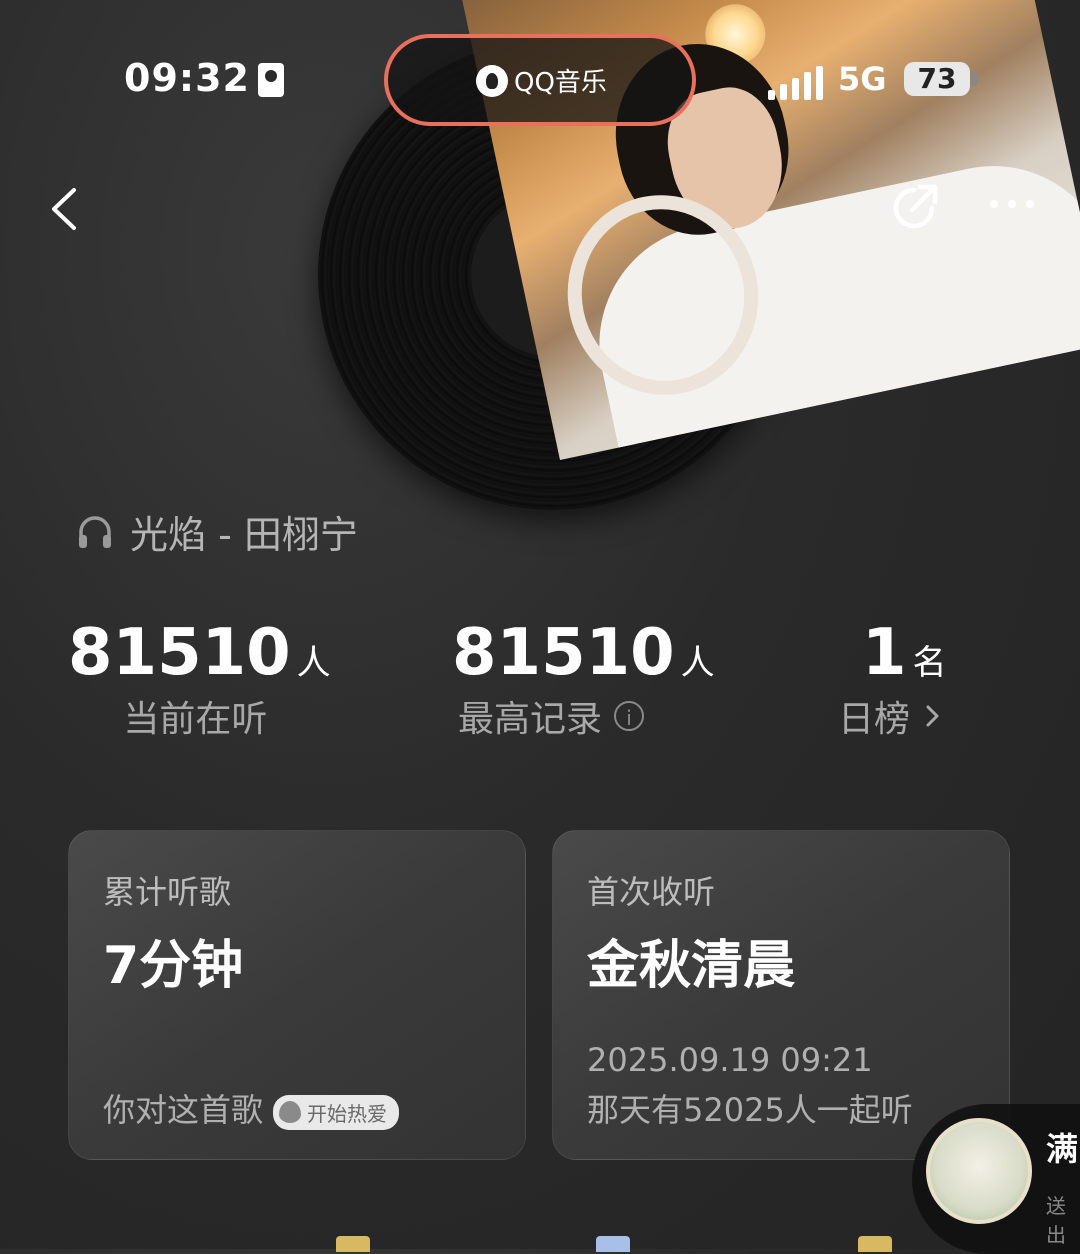 This screenshot has height=1254, width=1080. I want to click on total-listen-footer: 你对这首歌 开始热爱, so click(251, 1108).